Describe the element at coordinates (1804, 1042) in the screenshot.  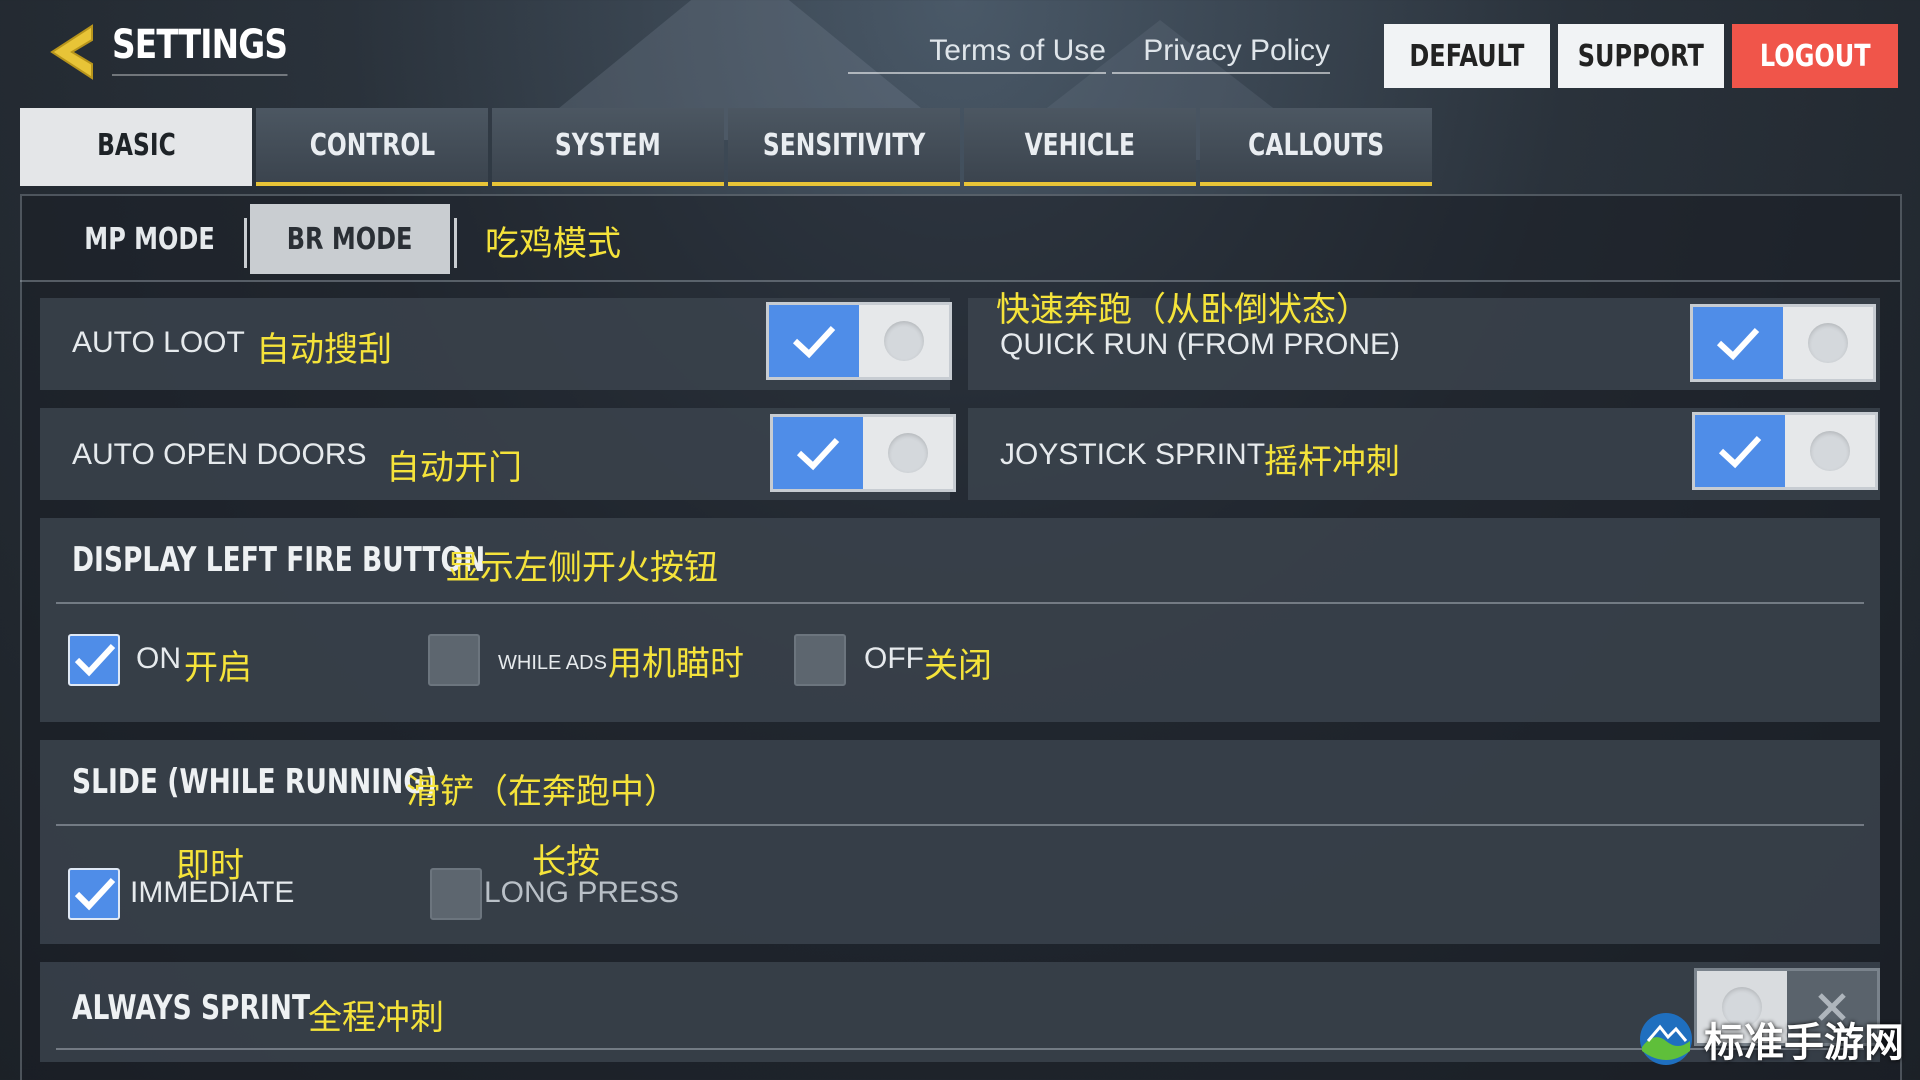
I see `watermark-text: 标准手游网` at that location.